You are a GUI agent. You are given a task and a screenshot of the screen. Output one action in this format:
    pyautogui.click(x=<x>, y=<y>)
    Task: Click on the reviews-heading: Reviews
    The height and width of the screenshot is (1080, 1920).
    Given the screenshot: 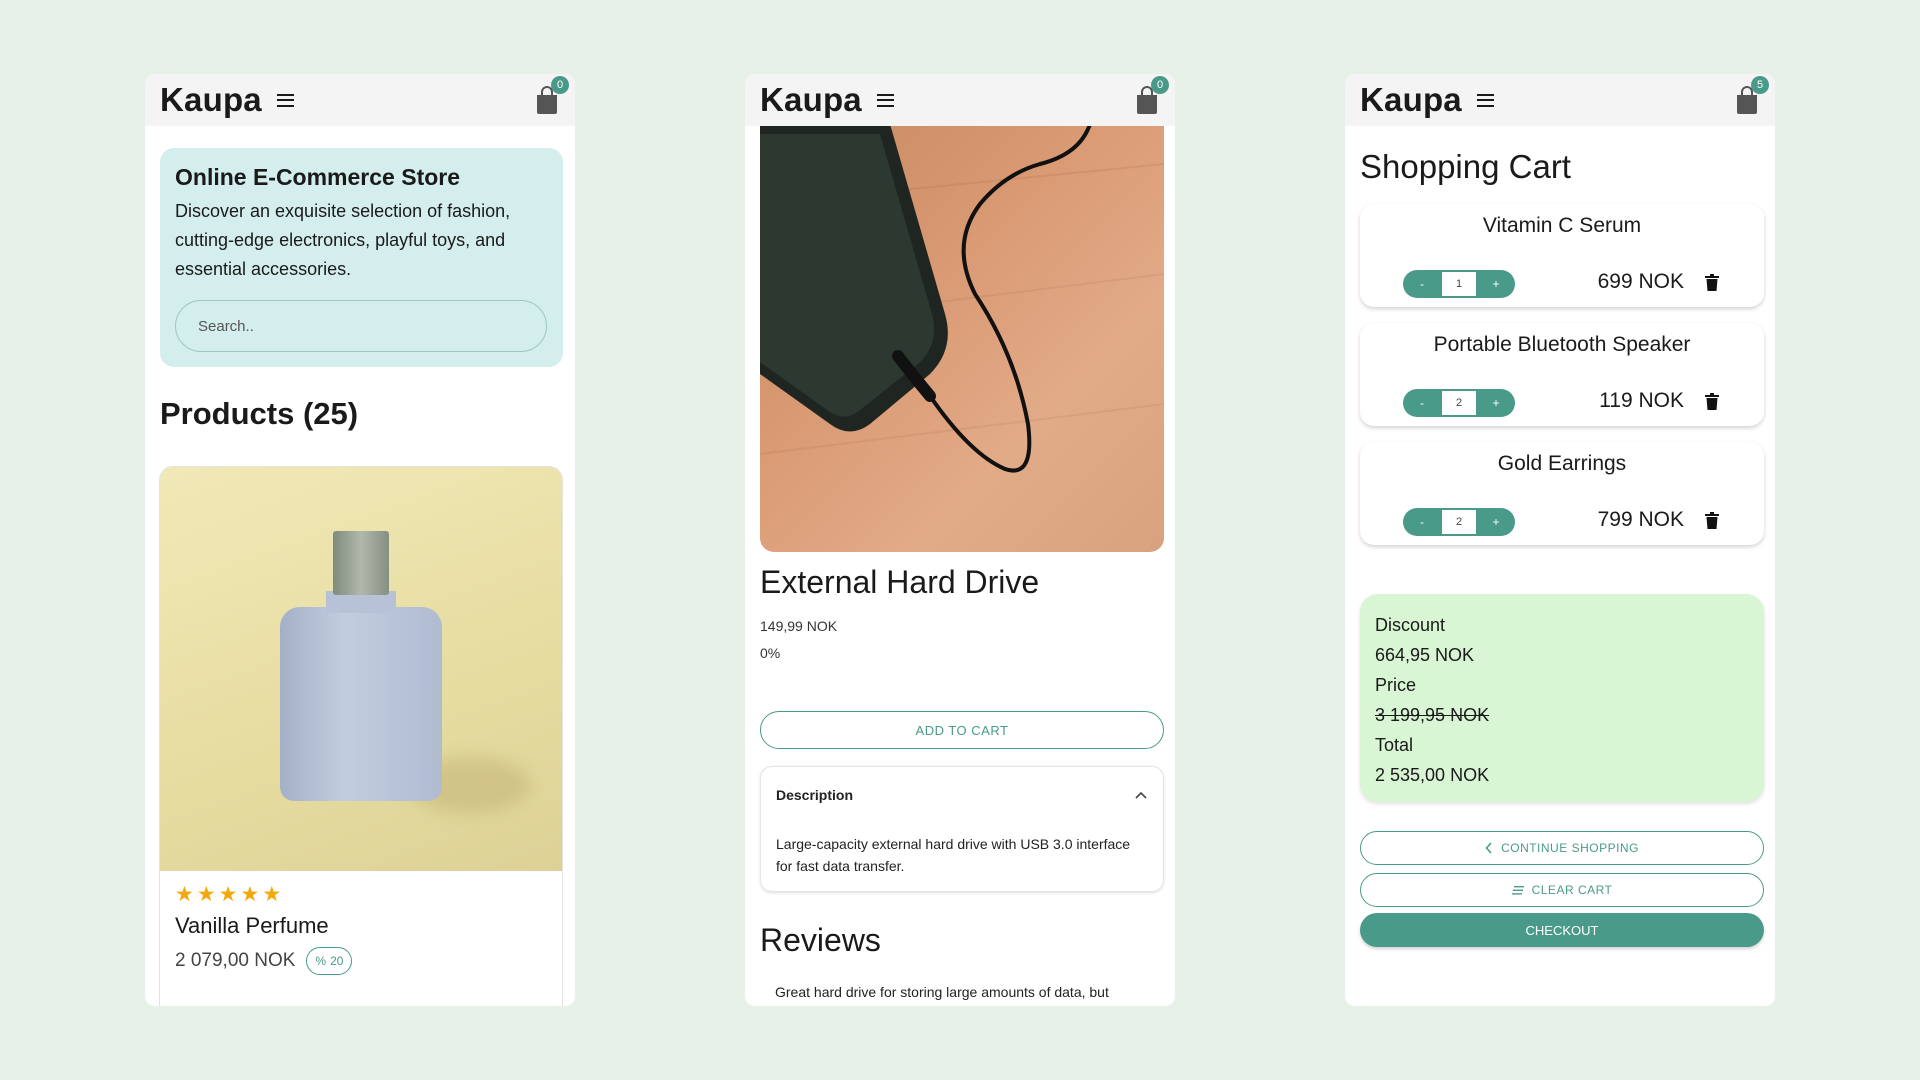 What is the action you would take?
    pyautogui.click(x=820, y=940)
    